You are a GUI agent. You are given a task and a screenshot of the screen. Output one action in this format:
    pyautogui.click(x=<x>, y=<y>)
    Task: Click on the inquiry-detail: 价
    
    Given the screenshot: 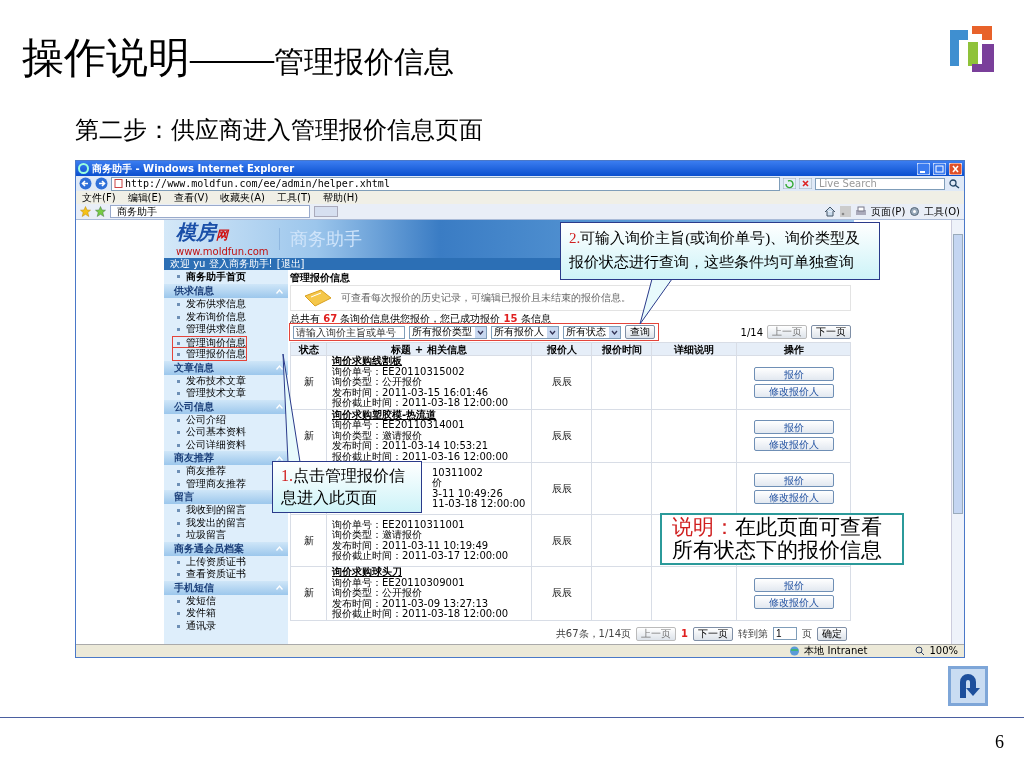 What is the action you would take?
    pyautogui.click(x=437, y=483)
    